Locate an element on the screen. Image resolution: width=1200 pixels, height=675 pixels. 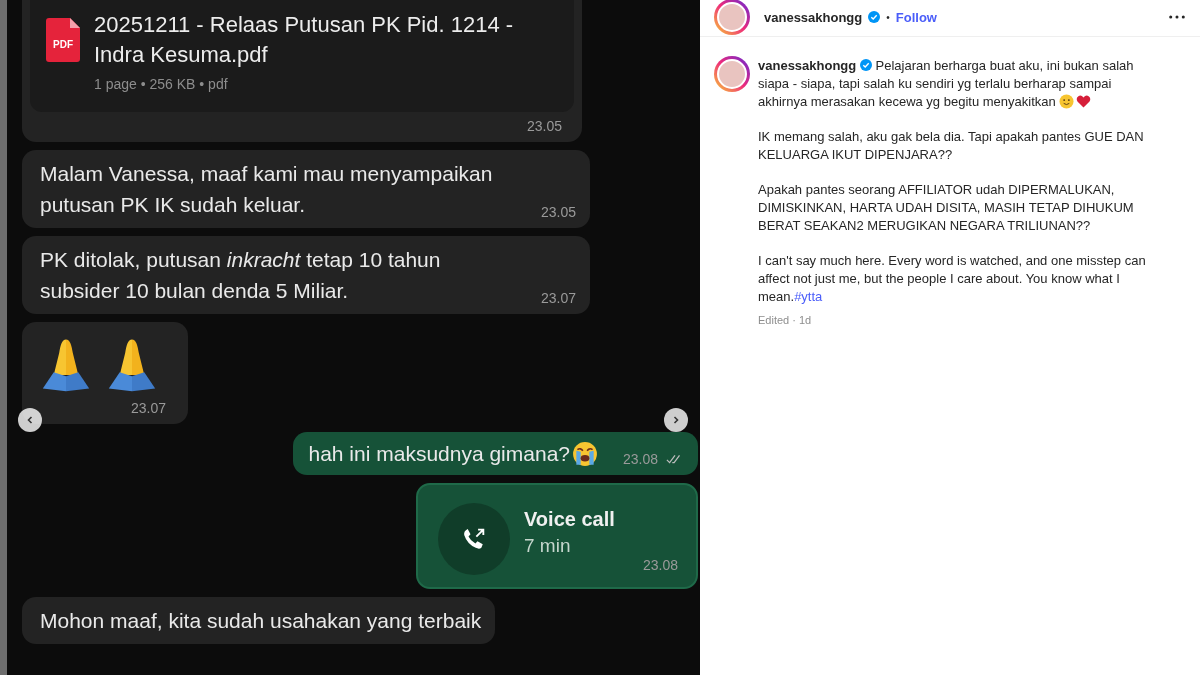
next-arrow-button is located at coordinates (676, 420).